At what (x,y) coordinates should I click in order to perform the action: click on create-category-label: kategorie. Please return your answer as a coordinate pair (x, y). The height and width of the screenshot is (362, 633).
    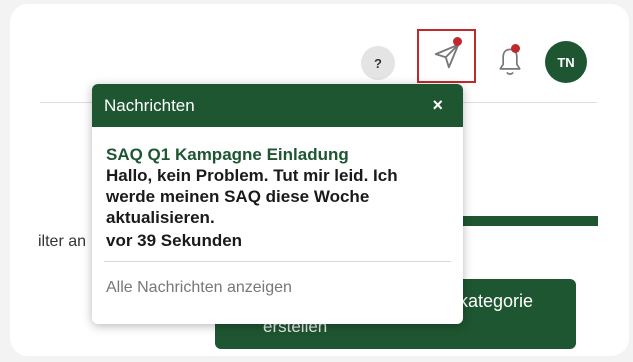
    Looking at the image, I should click on (496, 301).